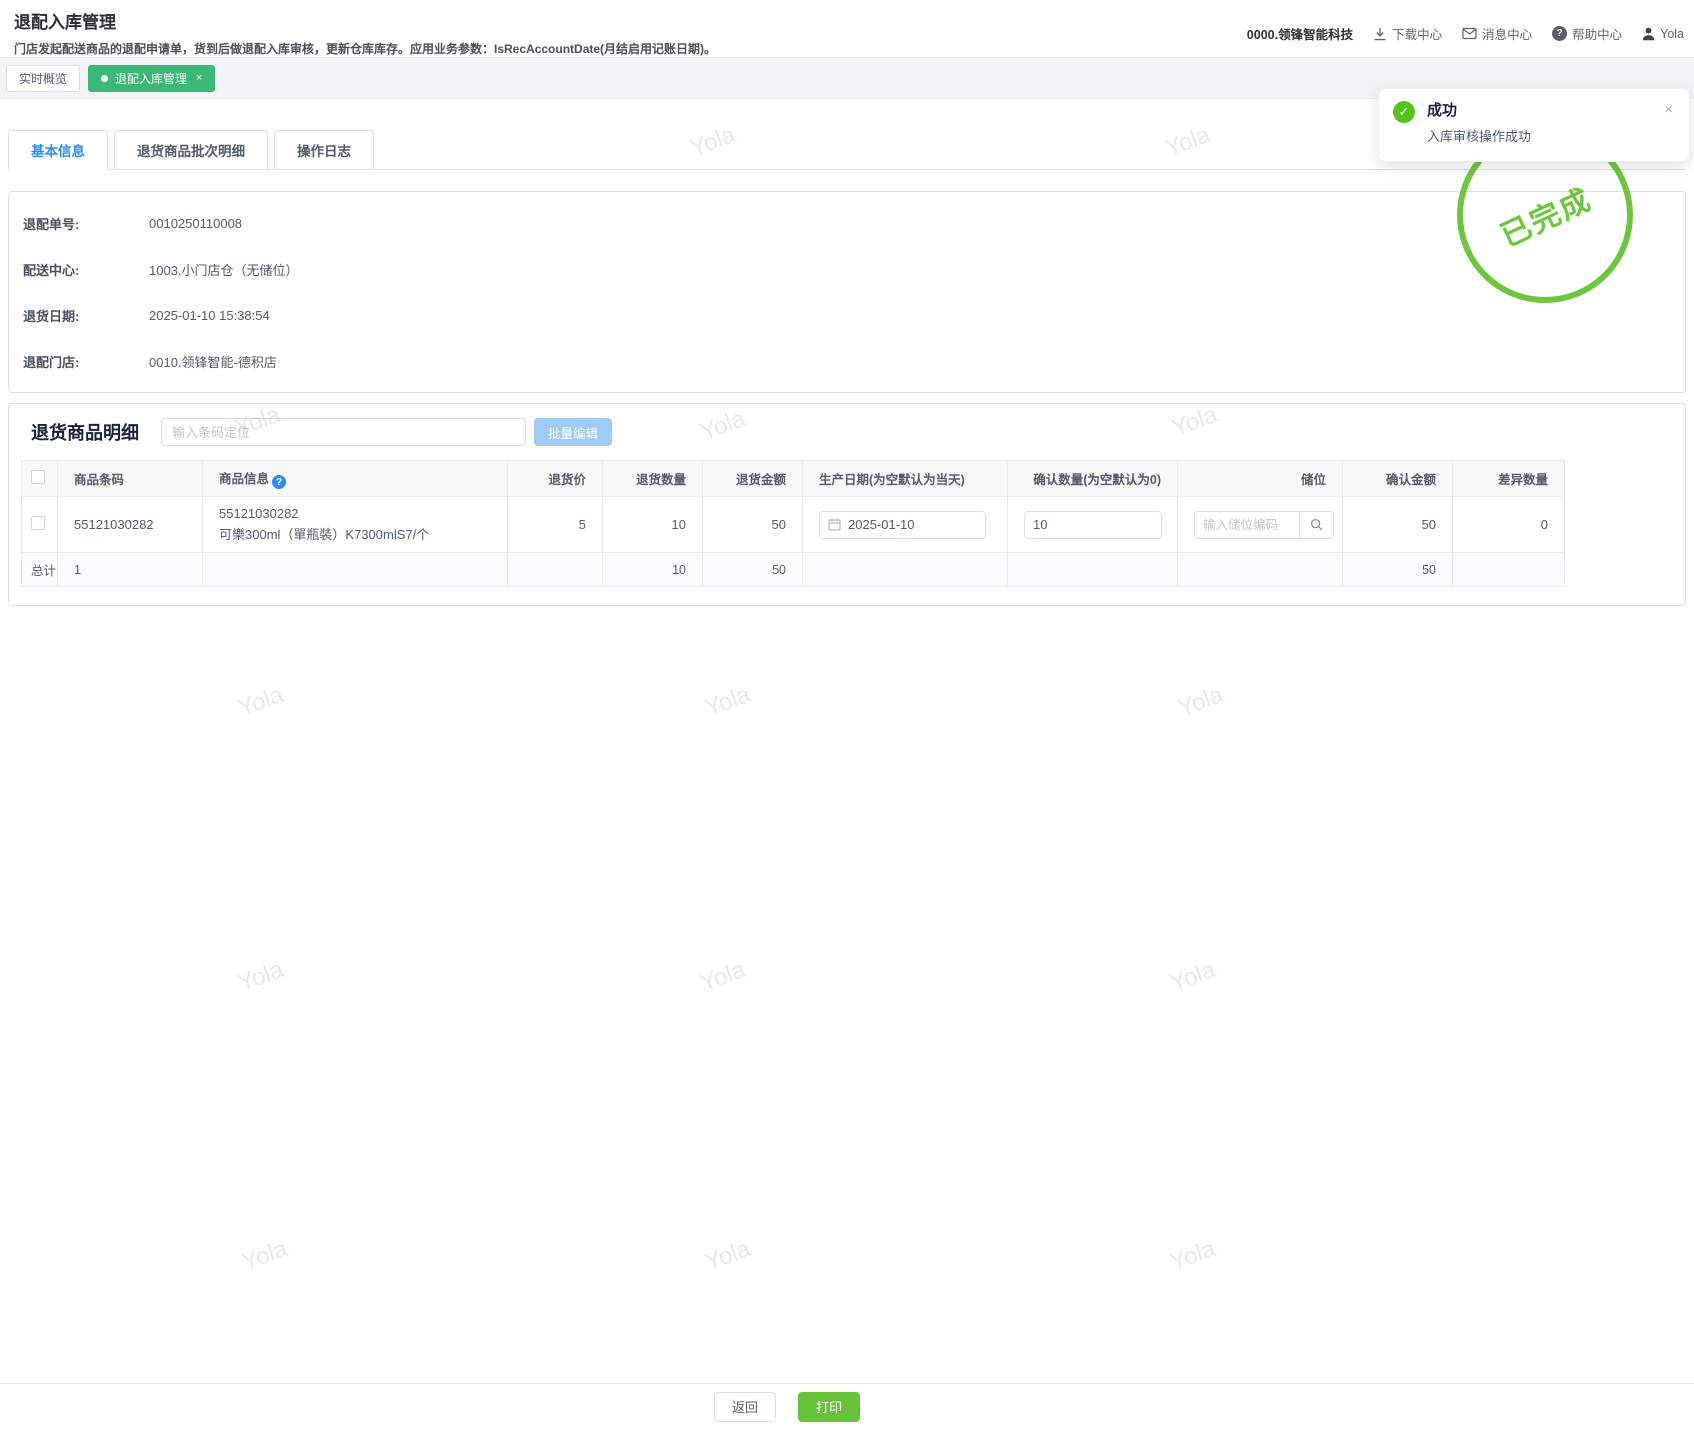 This screenshot has width=1694, height=1429. Describe the element at coordinates (51, 362) in the screenshot. I see `return-store-label: 退配门店:` at that location.